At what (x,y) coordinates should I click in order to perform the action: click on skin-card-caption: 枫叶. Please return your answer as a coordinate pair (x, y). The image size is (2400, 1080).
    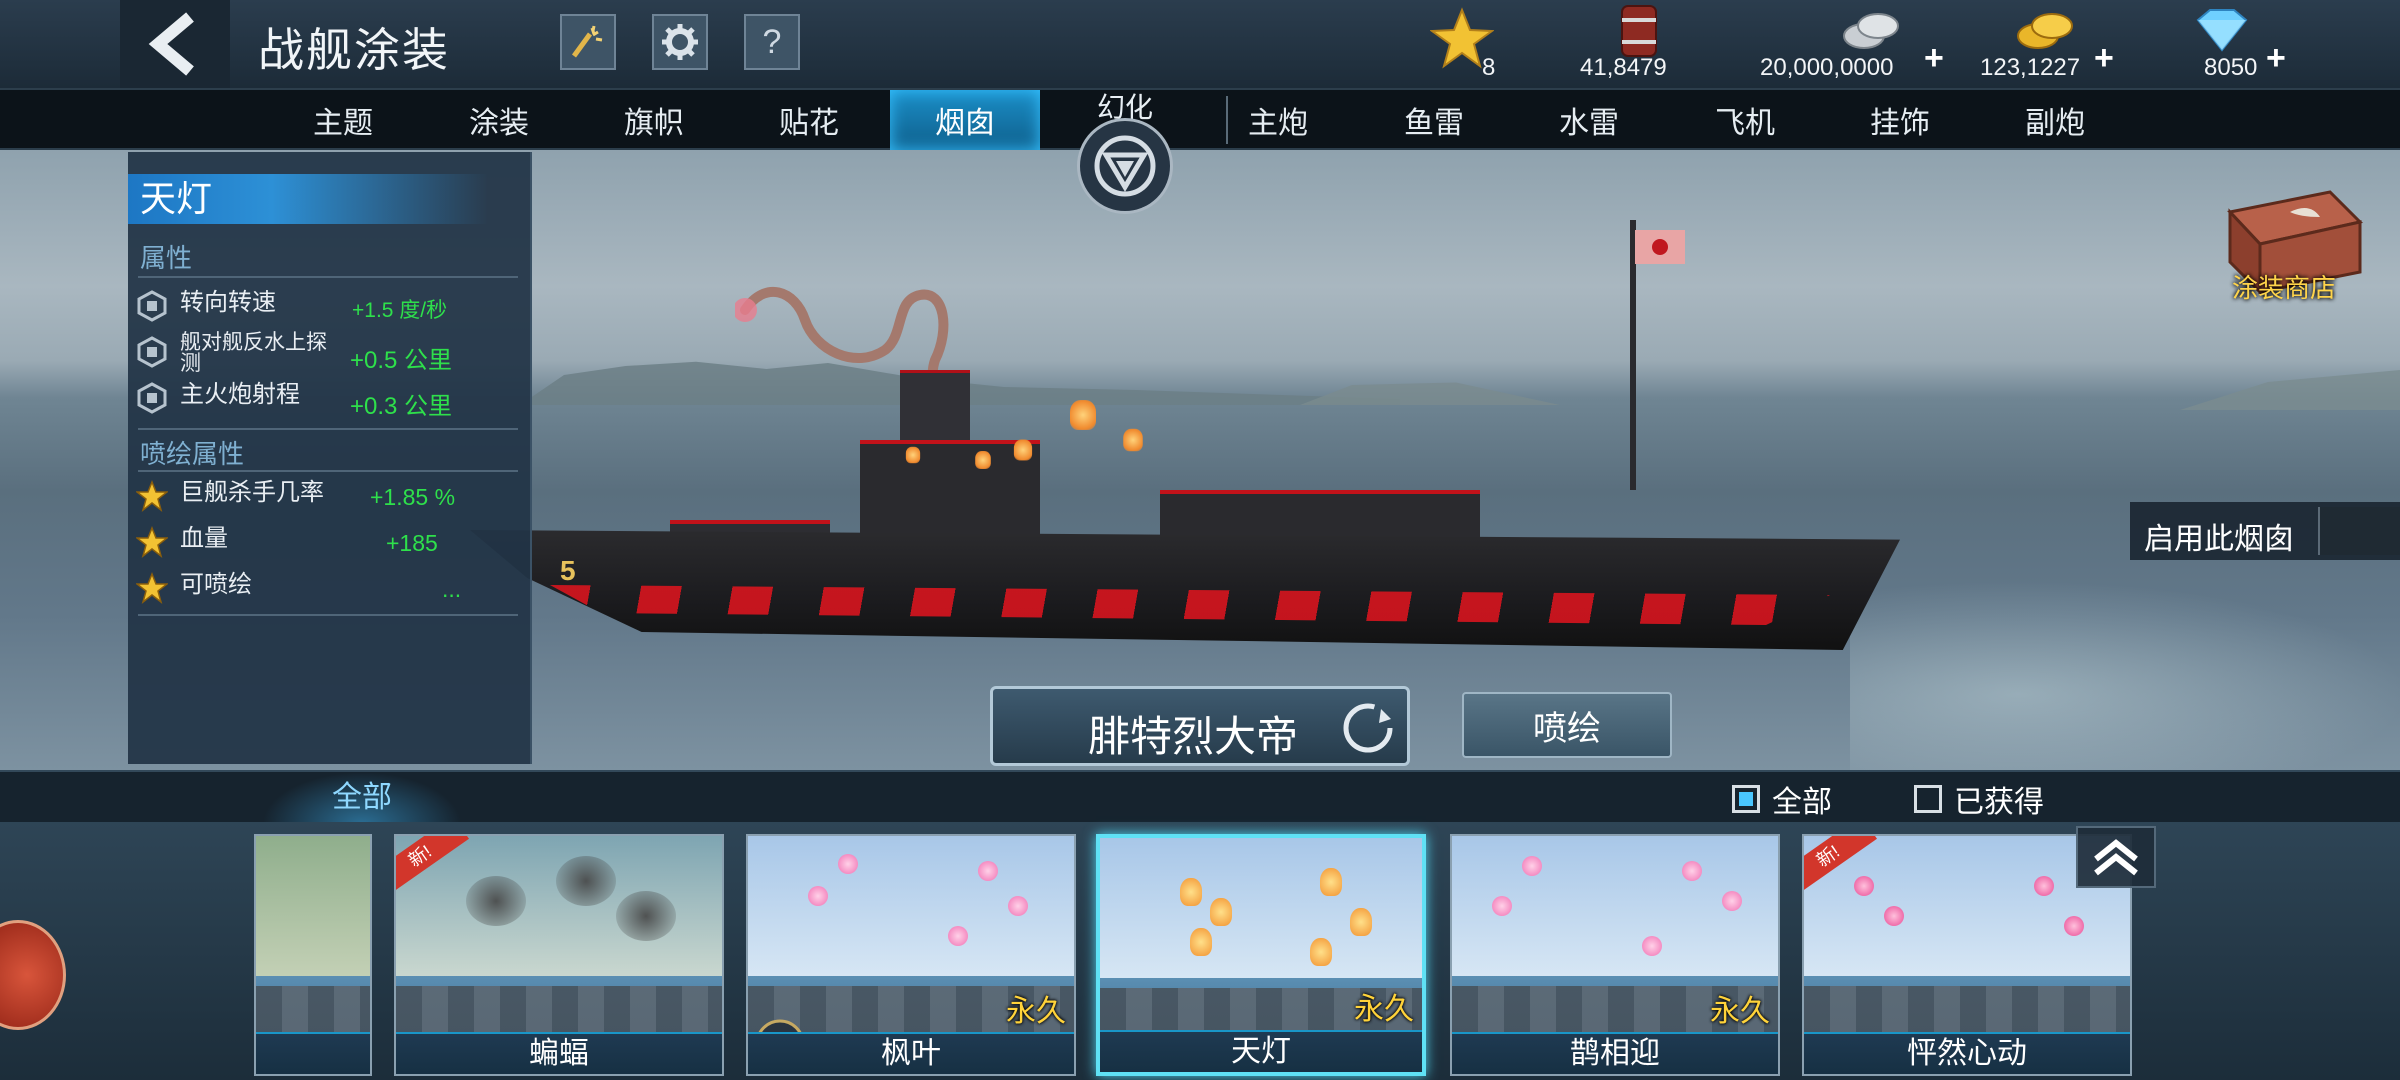
    Looking at the image, I should click on (911, 1053).